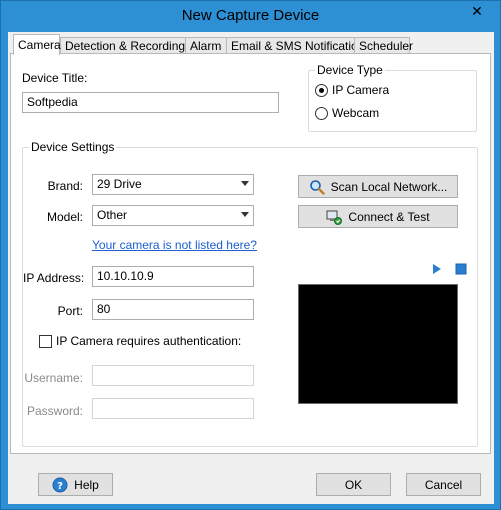 This screenshot has height=510, width=501. I want to click on port-input: 80, so click(173, 309).